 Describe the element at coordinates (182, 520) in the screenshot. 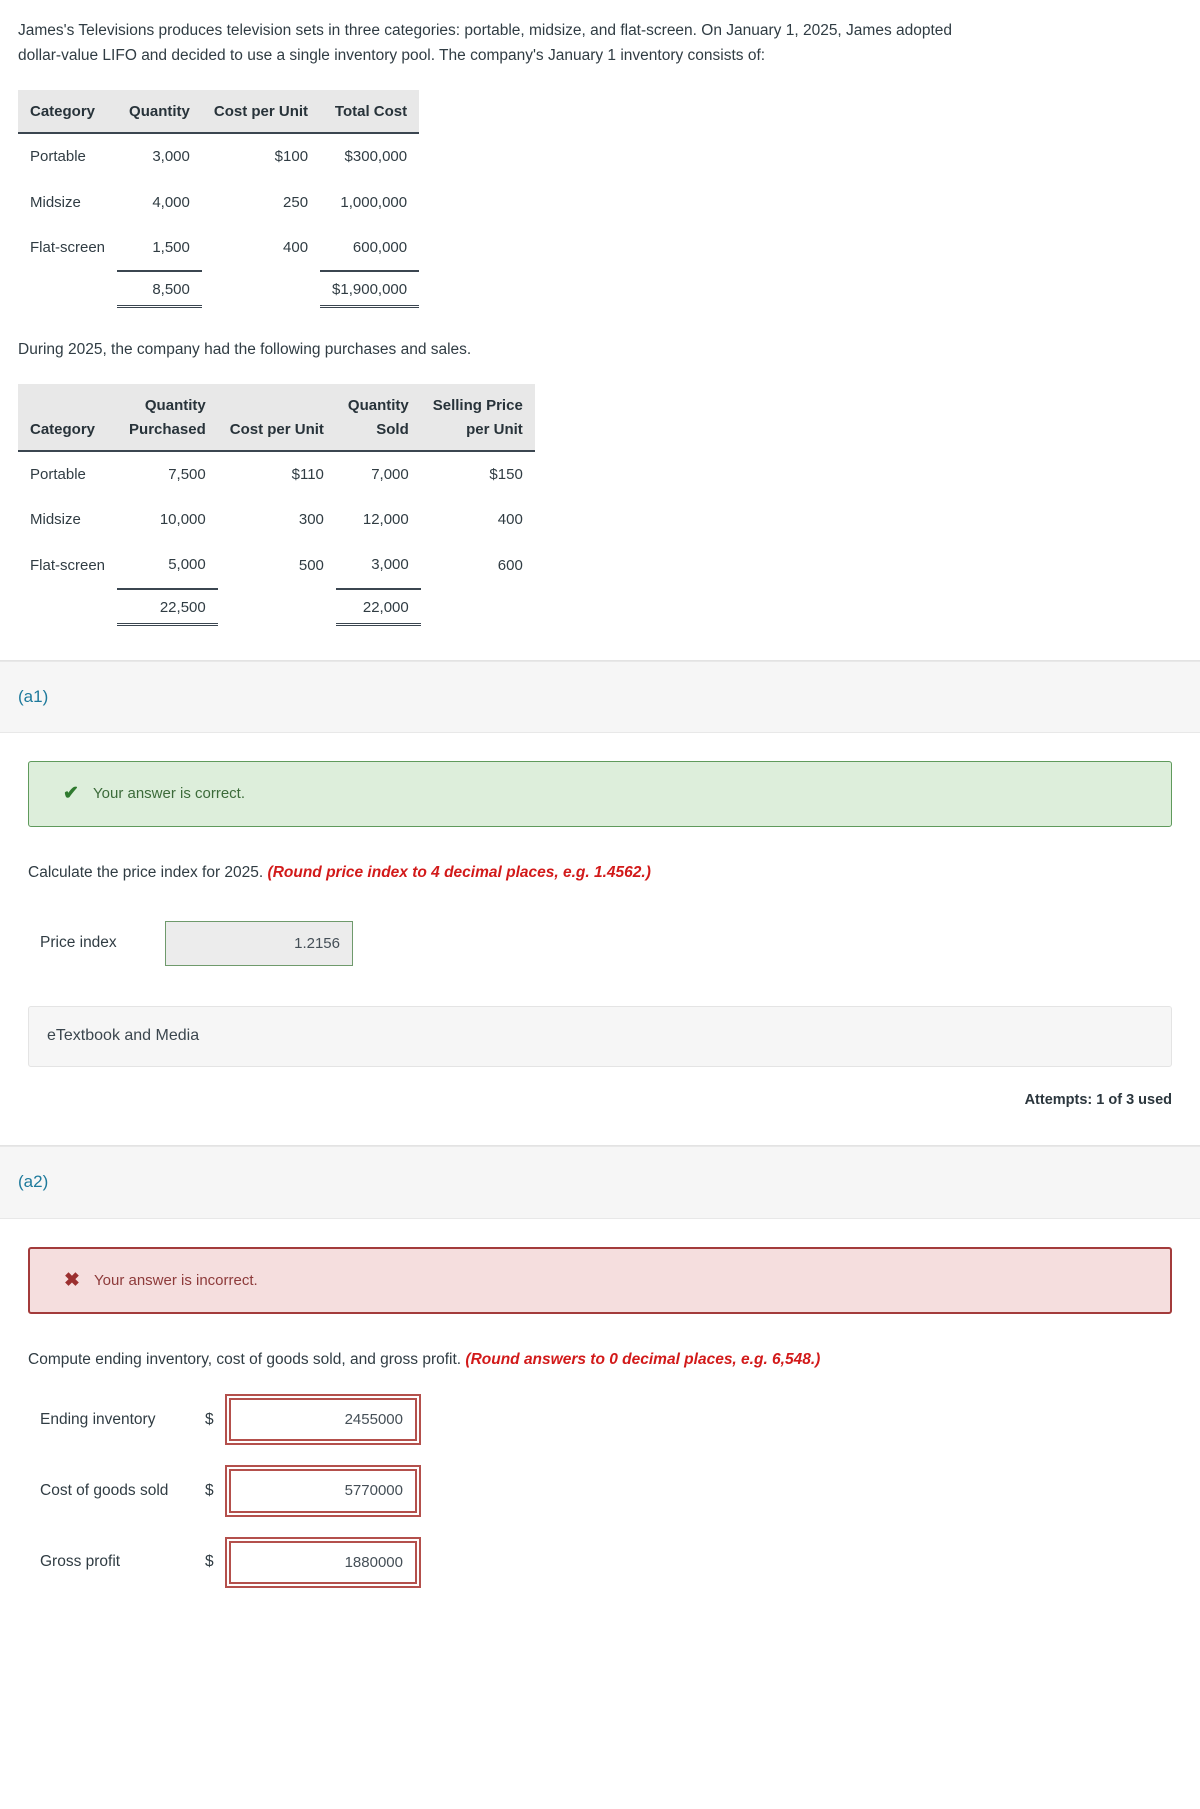

I see `cell-qty-purchased: 10,000` at that location.